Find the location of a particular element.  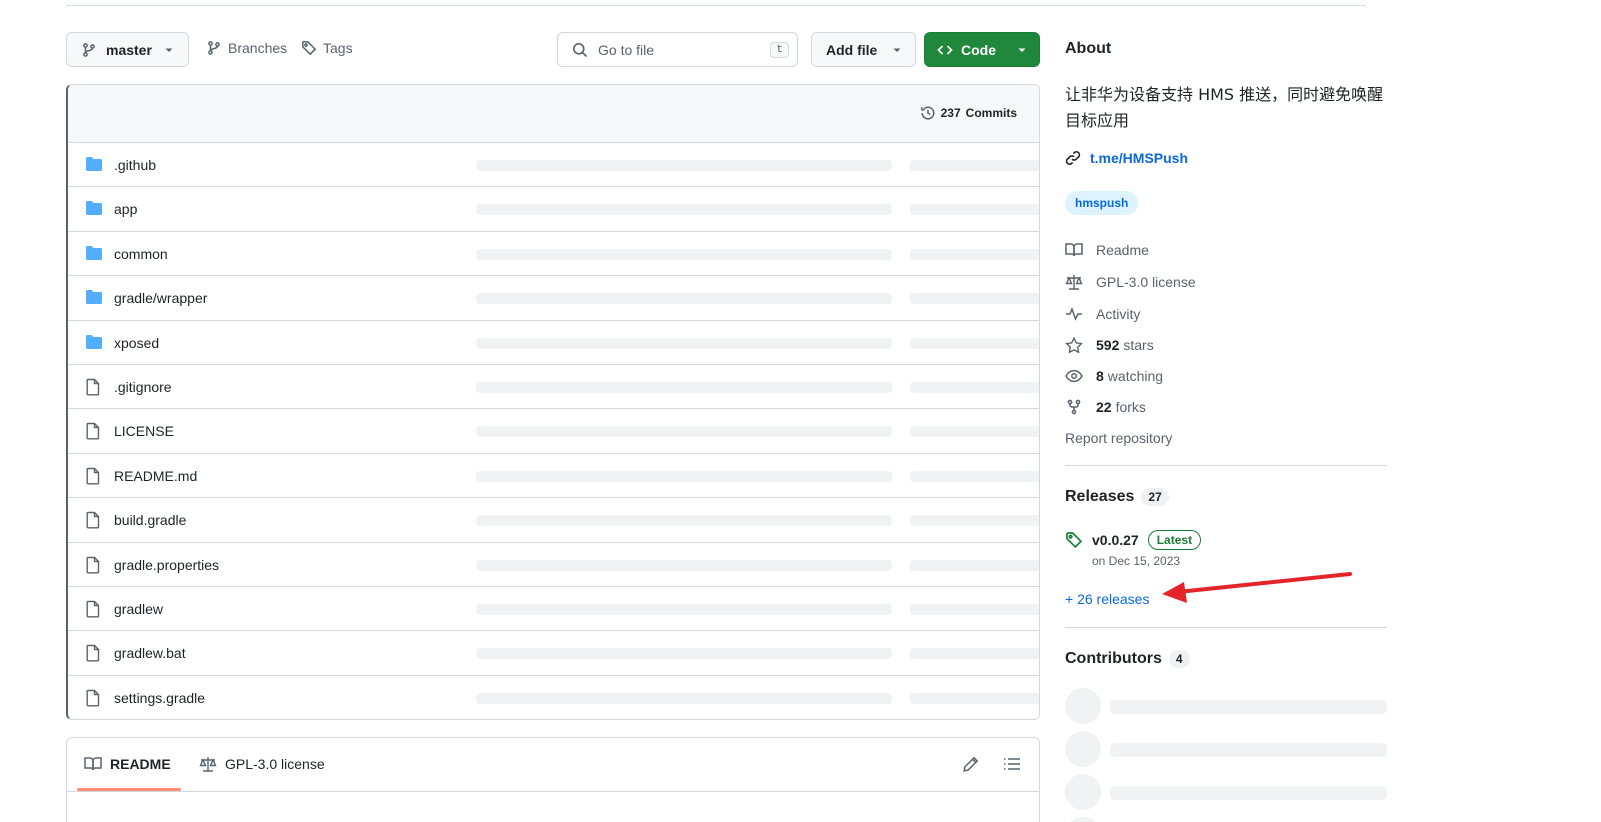

releases-count: 27 is located at coordinates (1155, 497).